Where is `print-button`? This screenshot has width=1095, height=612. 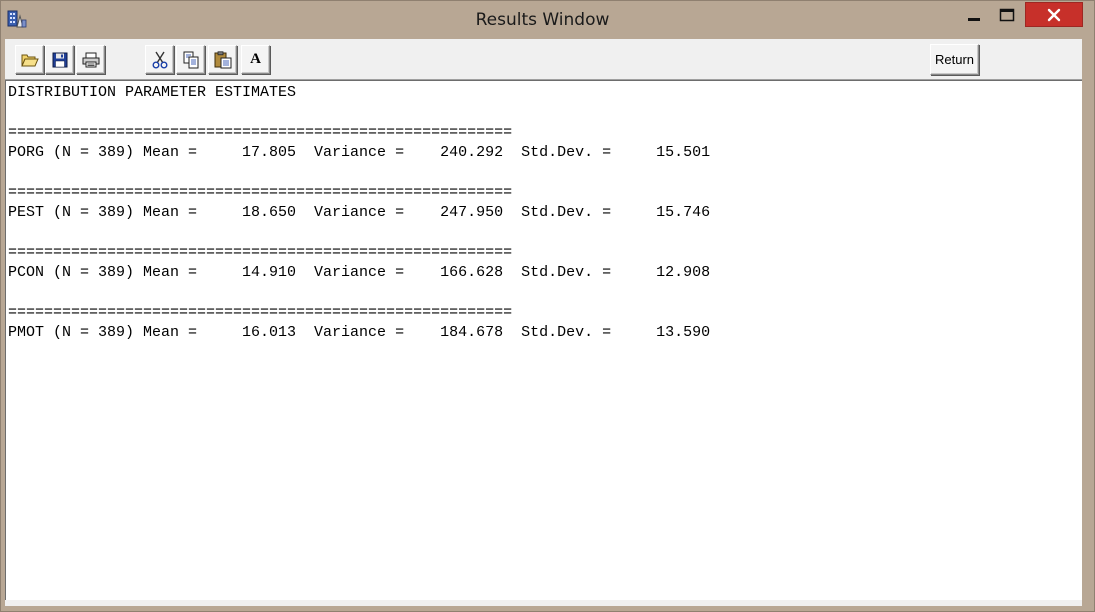
print-button is located at coordinates (90, 59).